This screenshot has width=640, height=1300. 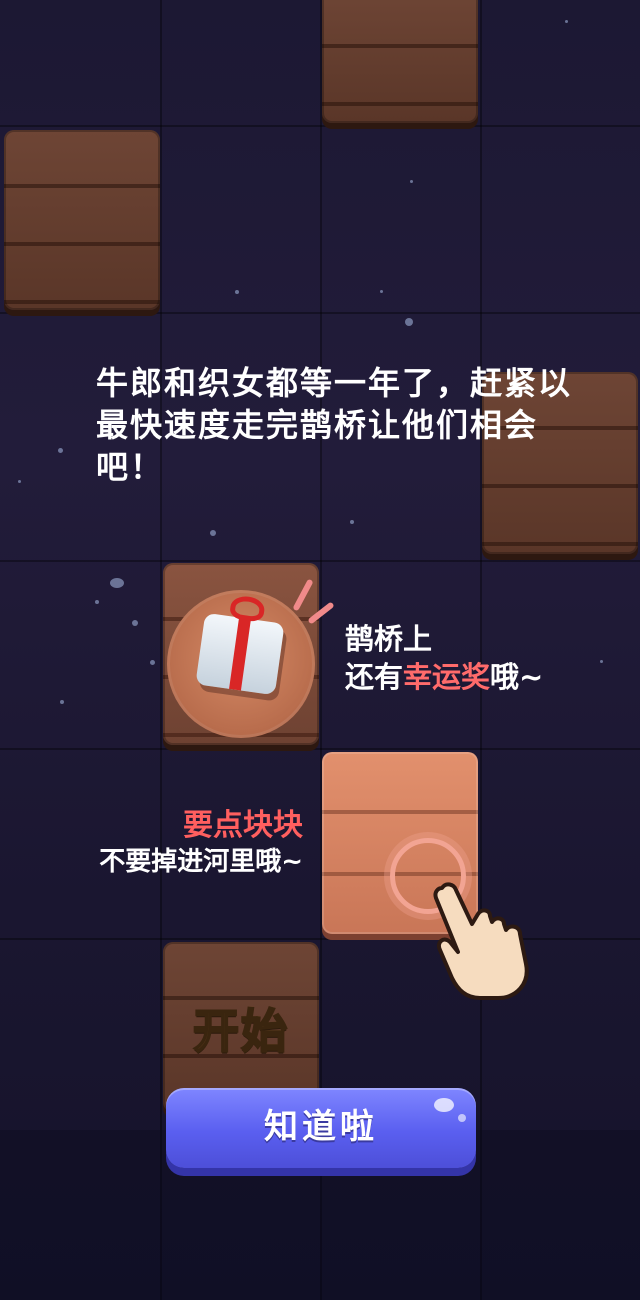 I want to click on got-it-button-label: 知道啦, so click(x=321, y=1127).